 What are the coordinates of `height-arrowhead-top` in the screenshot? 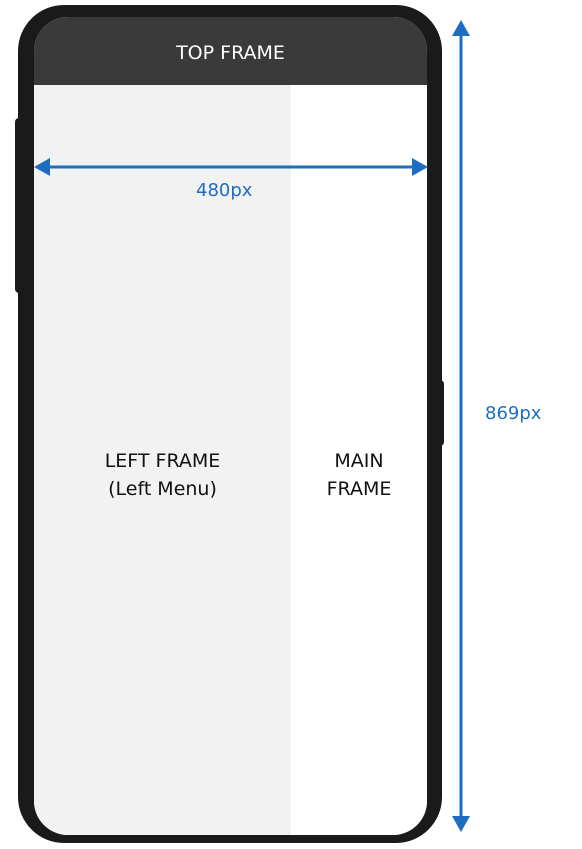 It's located at (461, 28).